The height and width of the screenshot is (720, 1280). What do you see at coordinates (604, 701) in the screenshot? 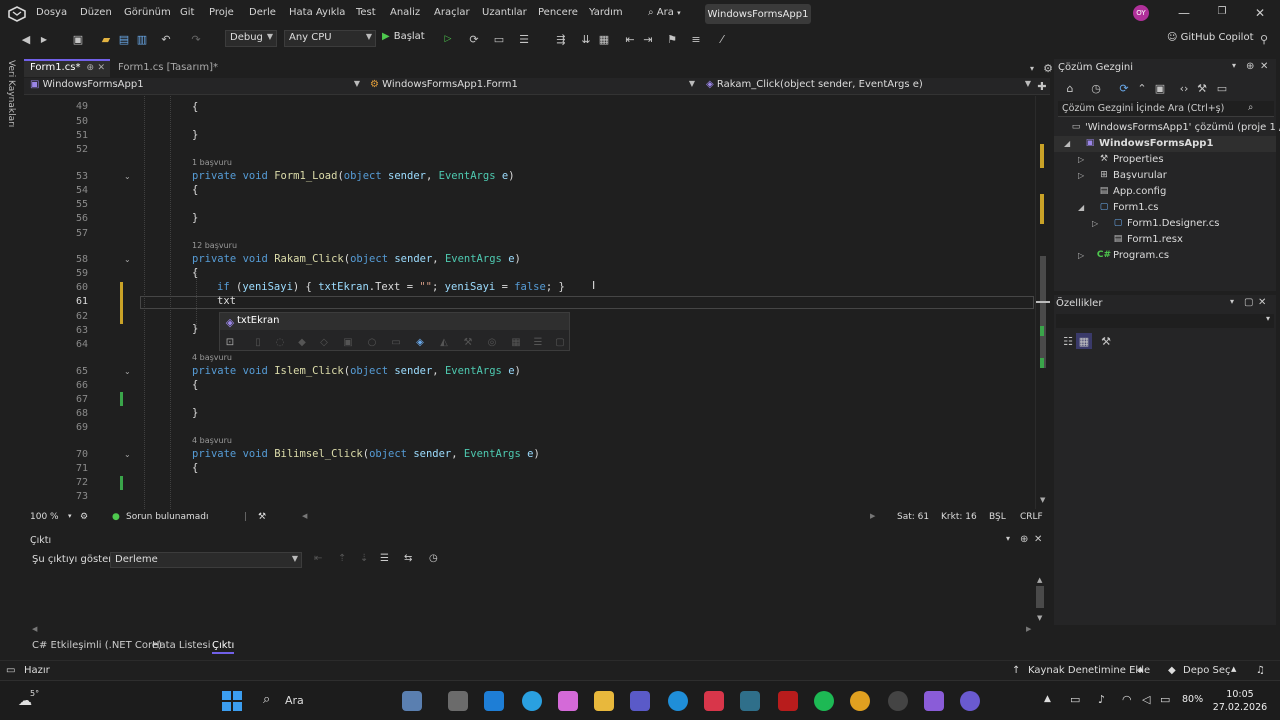
I see `file-explorer-icon` at bounding box center [604, 701].